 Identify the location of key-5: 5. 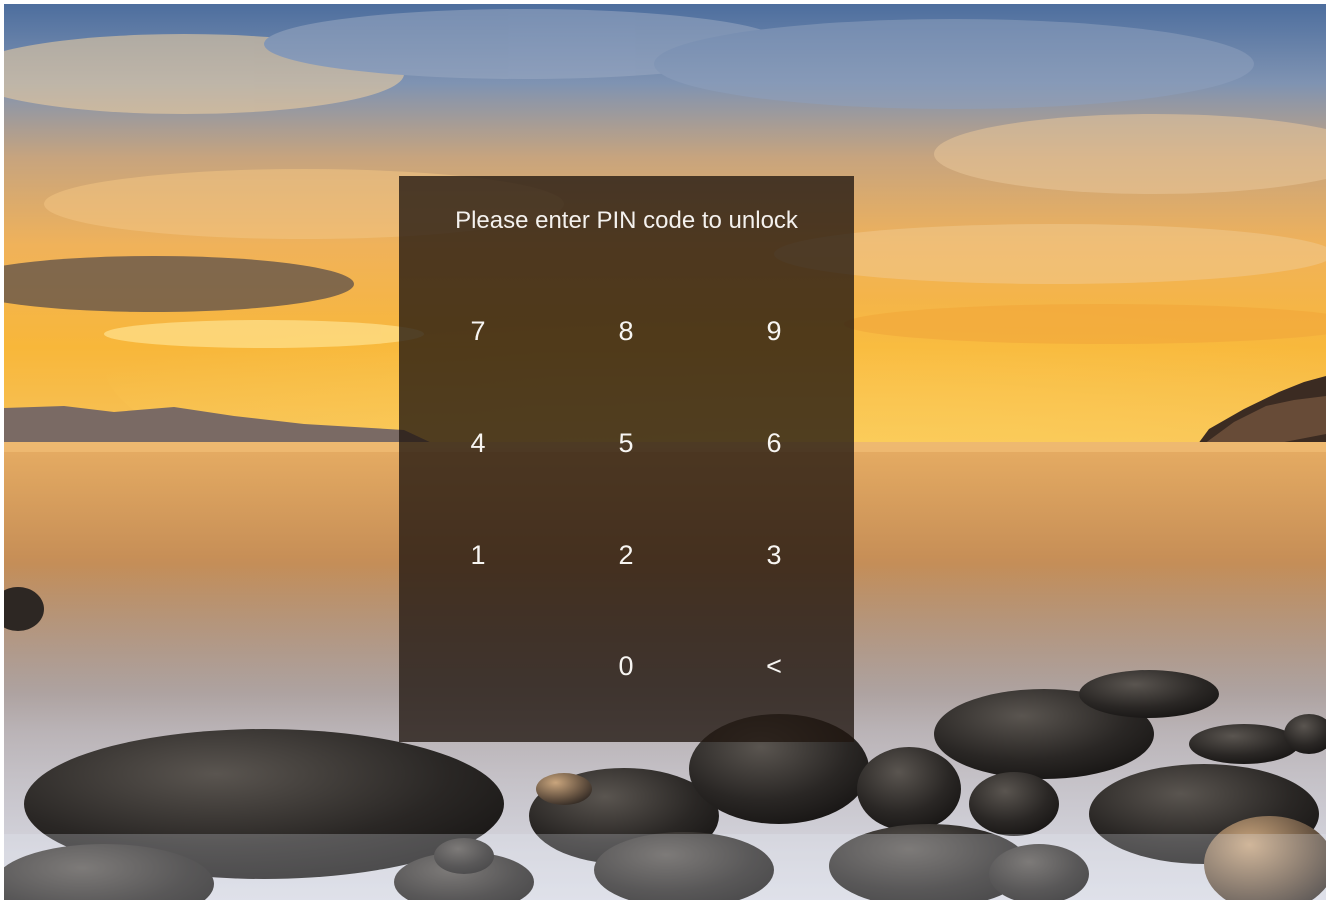
(626, 443).